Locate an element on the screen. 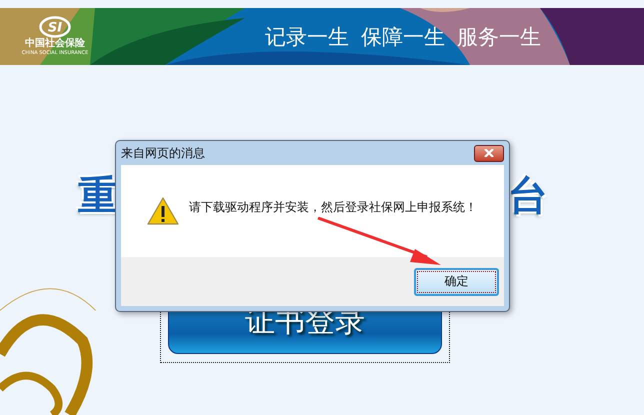  page-heading-text: 重 is located at coordinates (98, 196).